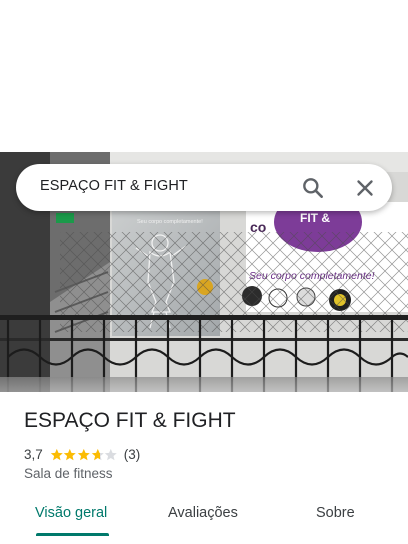  Describe the element at coordinates (204, 187) in the screenshot. I see `search-bar: ESPAÇO FIT & FIGHT` at that location.